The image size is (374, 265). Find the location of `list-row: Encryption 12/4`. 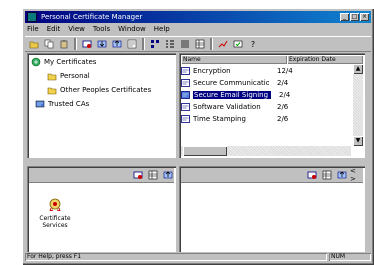

list-row: Encryption 12/4 is located at coordinates (266, 71).